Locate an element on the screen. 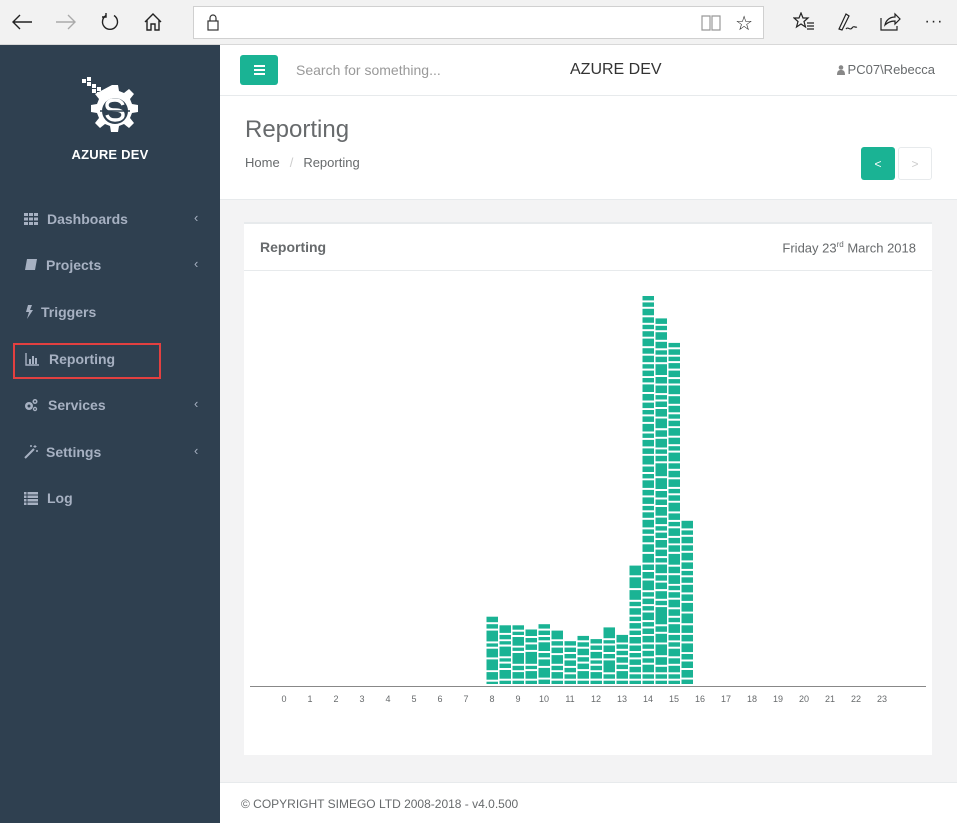 The image size is (957, 823). forward-button is located at coordinates (66, 22).